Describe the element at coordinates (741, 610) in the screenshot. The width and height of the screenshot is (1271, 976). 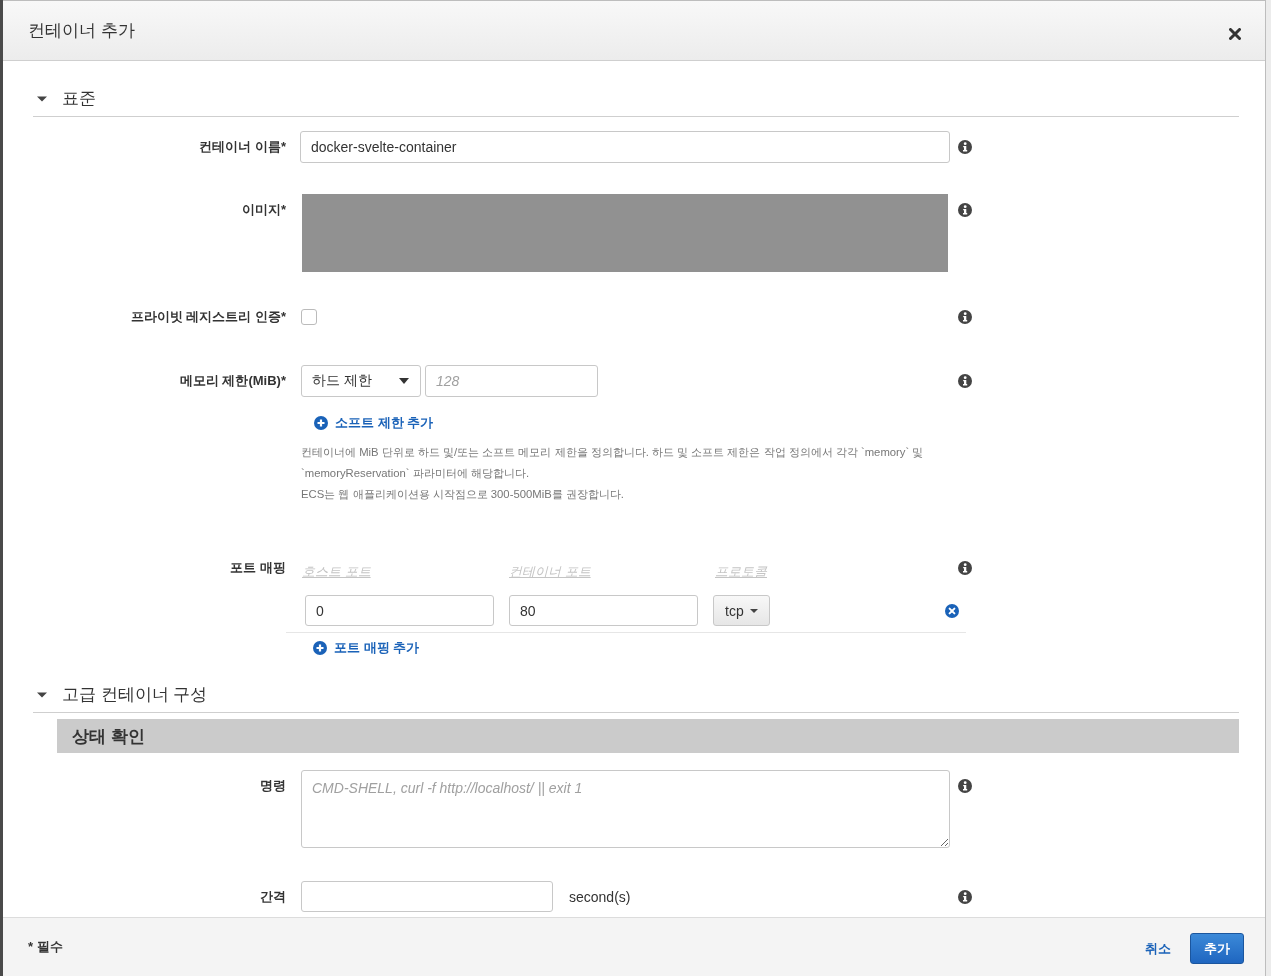
I see `protocol-dropdown: tcp` at that location.